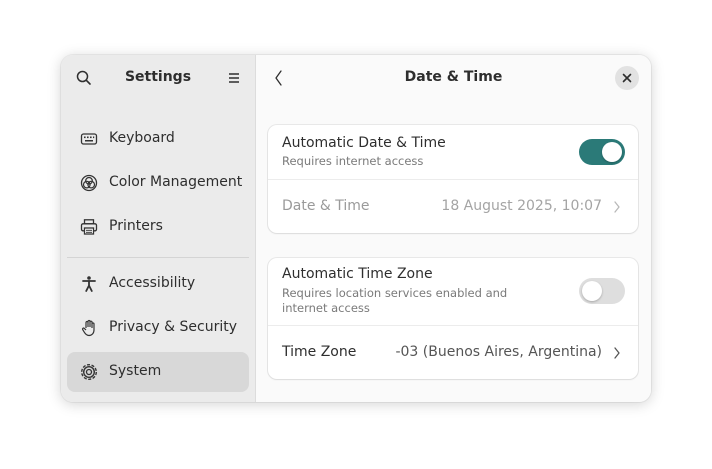  What do you see at coordinates (136, 226) in the screenshot?
I see `sidebar-item-label: Printers` at bounding box center [136, 226].